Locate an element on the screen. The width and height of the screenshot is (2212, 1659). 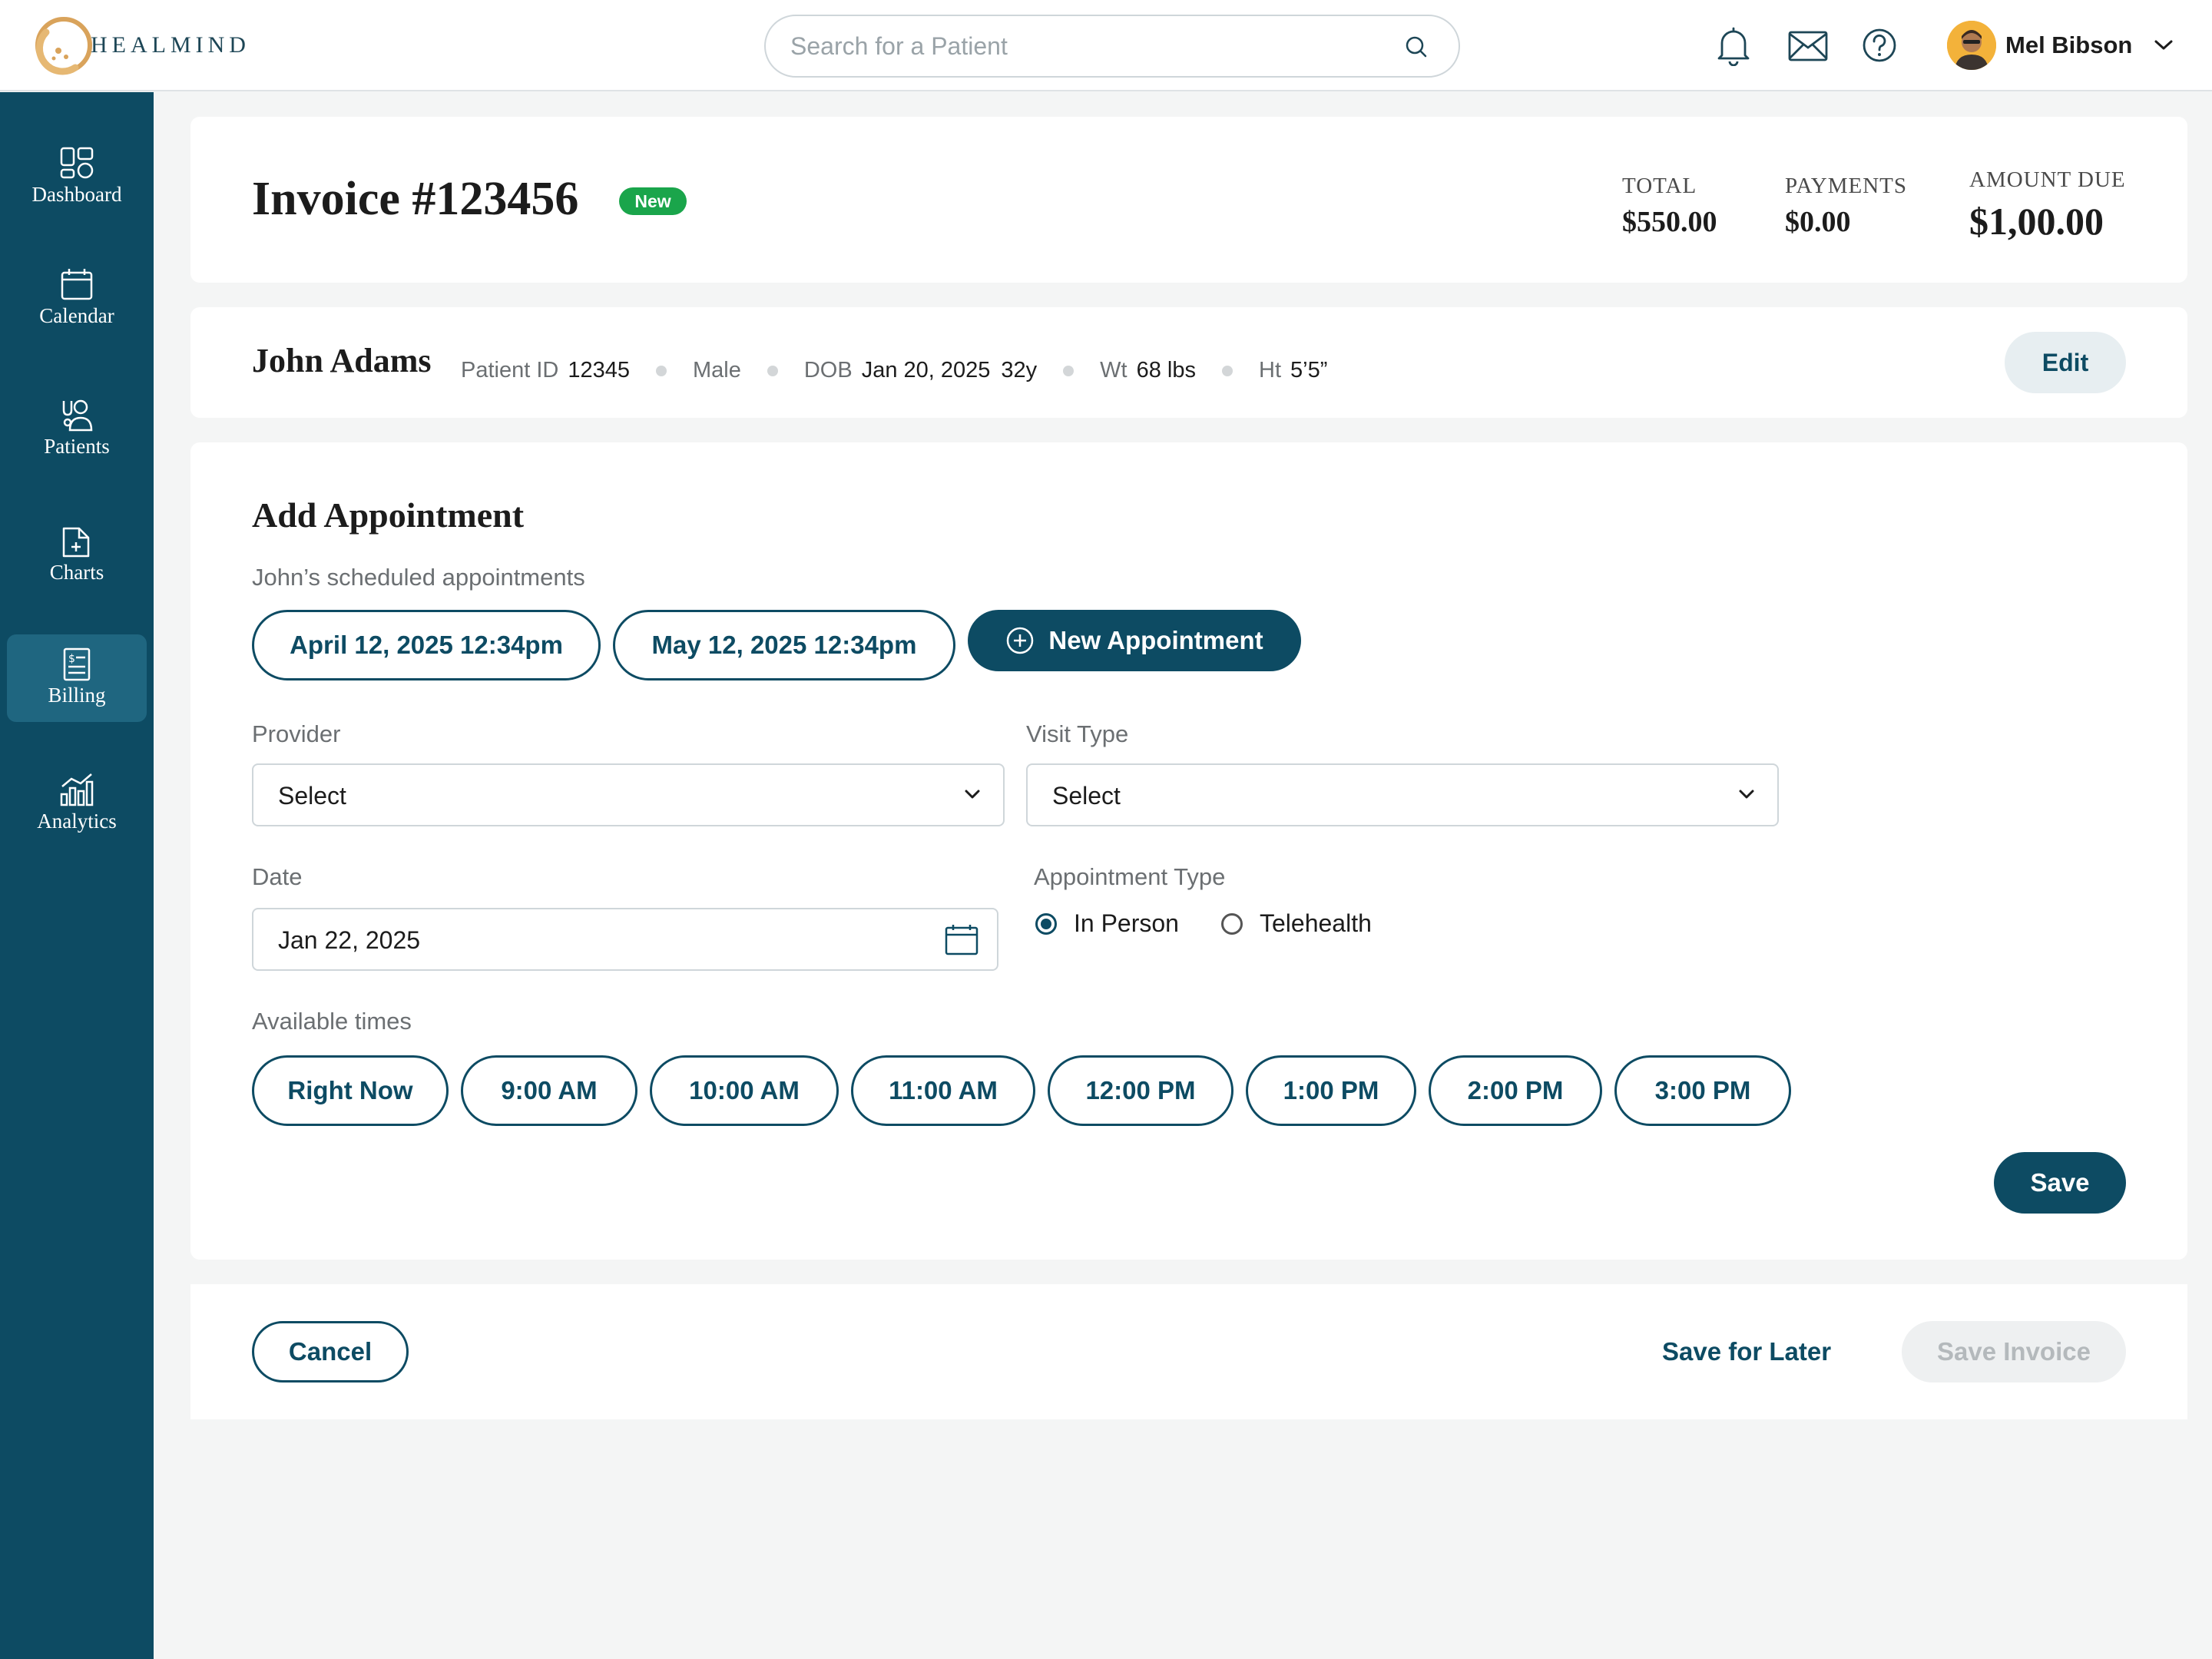
sidebar-item-analytics: Analytics is located at coordinates (77, 804).